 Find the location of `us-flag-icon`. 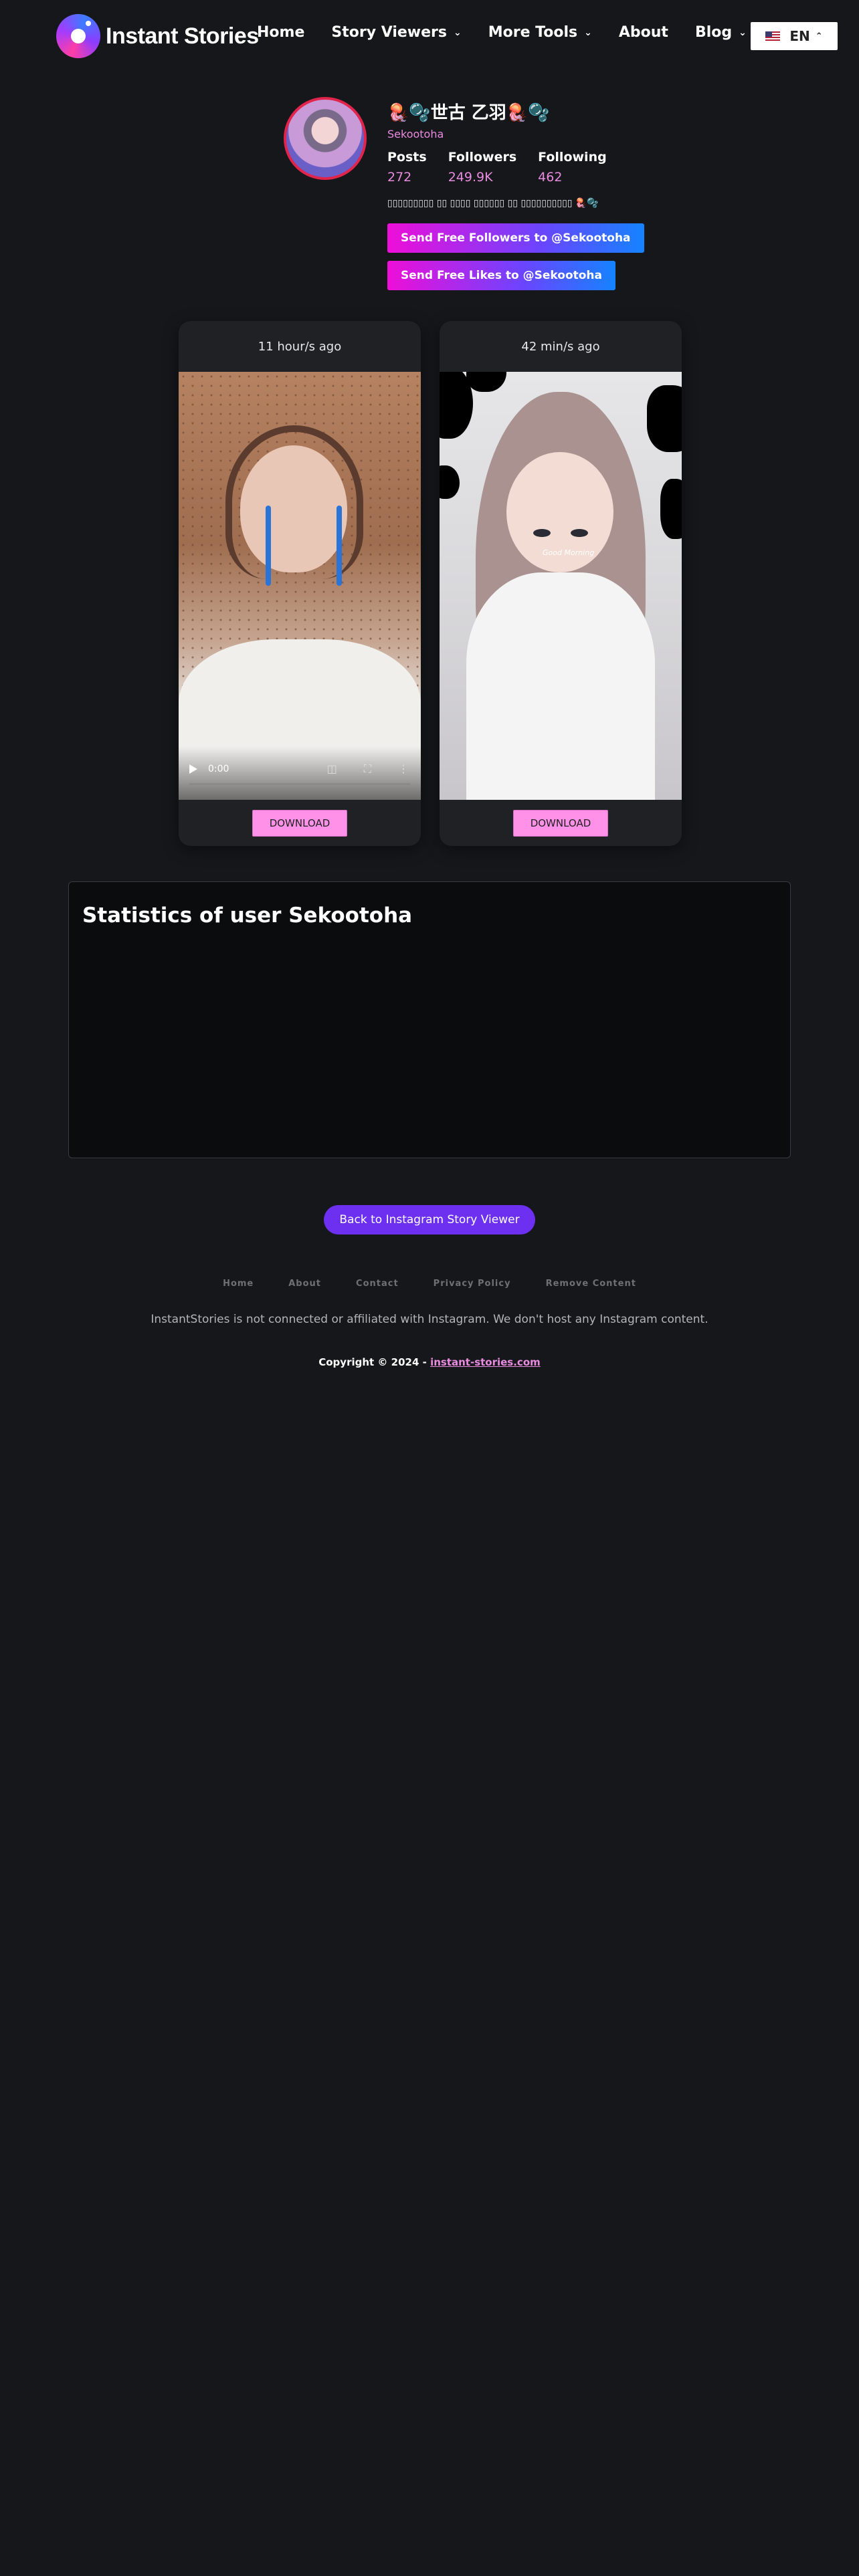

us-flag-icon is located at coordinates (773, 36).